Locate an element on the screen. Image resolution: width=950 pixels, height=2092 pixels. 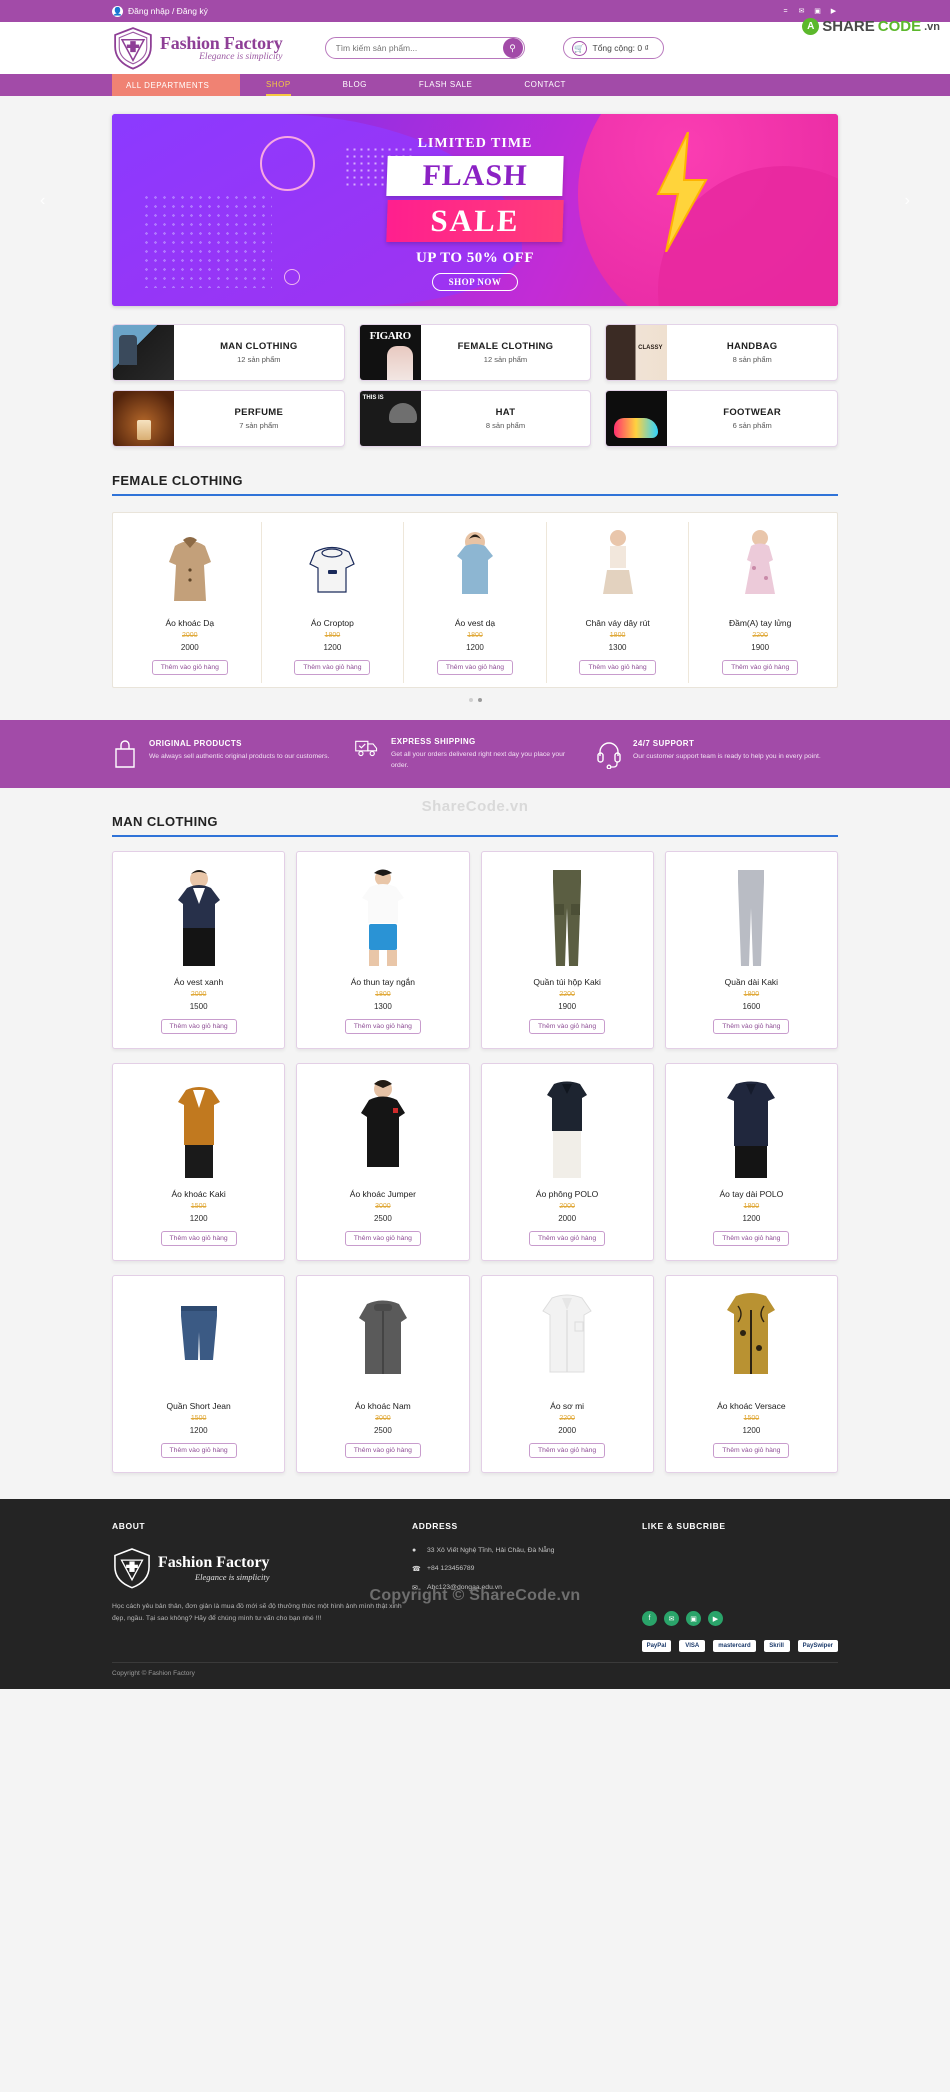
footer-phone-value: +84 123456789 is located at coordinates (451, 1568).